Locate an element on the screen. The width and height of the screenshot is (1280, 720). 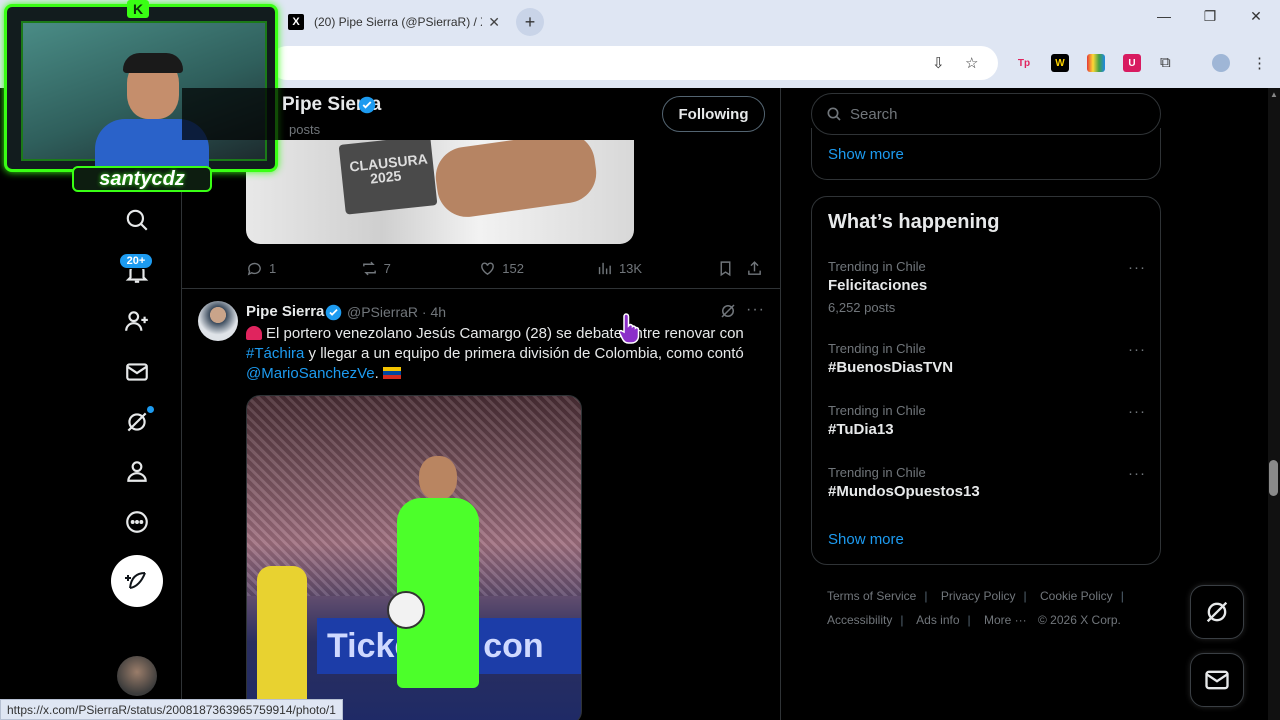
following-button: Following is located at coordinates (713, 114).